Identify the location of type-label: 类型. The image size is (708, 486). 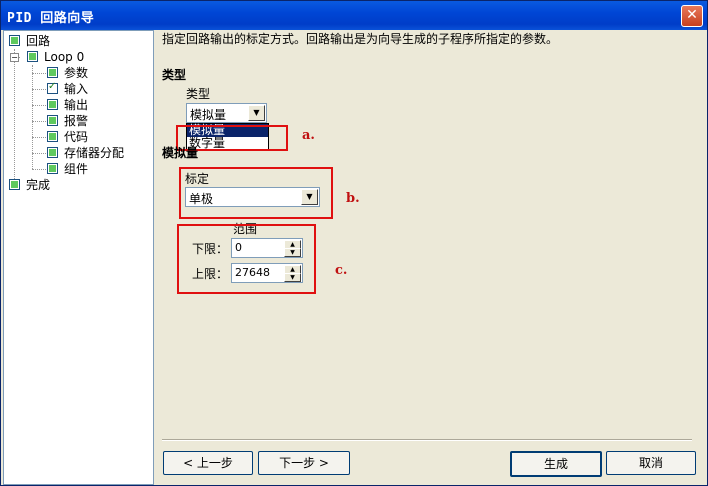
(198, 94).